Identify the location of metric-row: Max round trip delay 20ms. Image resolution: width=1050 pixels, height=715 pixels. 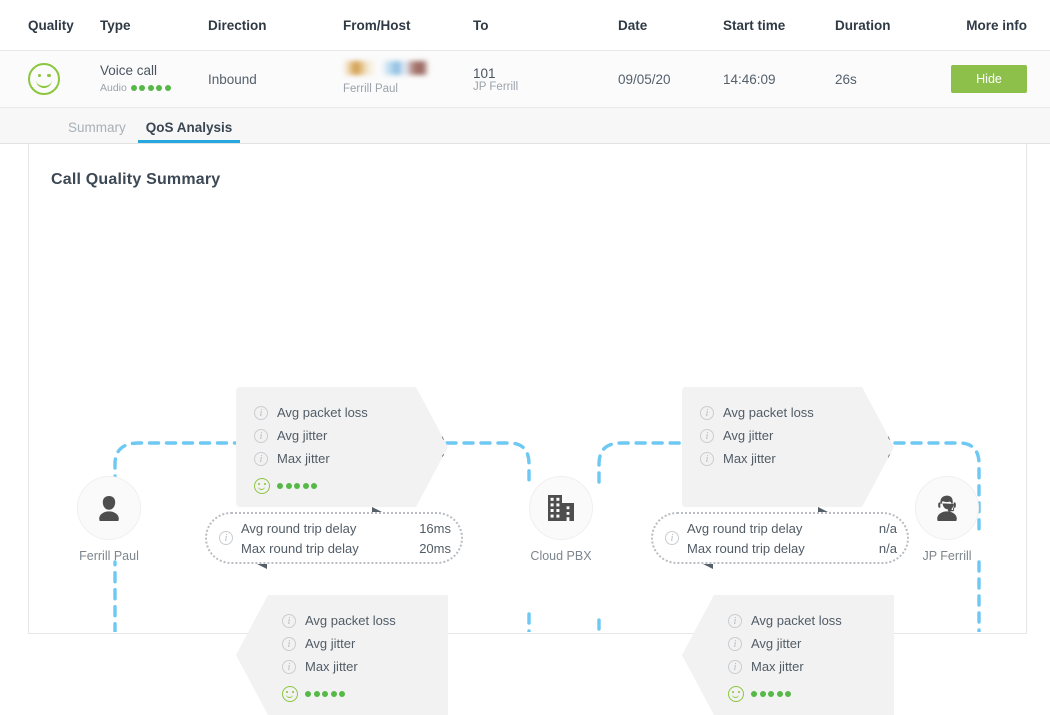
(346, 548).